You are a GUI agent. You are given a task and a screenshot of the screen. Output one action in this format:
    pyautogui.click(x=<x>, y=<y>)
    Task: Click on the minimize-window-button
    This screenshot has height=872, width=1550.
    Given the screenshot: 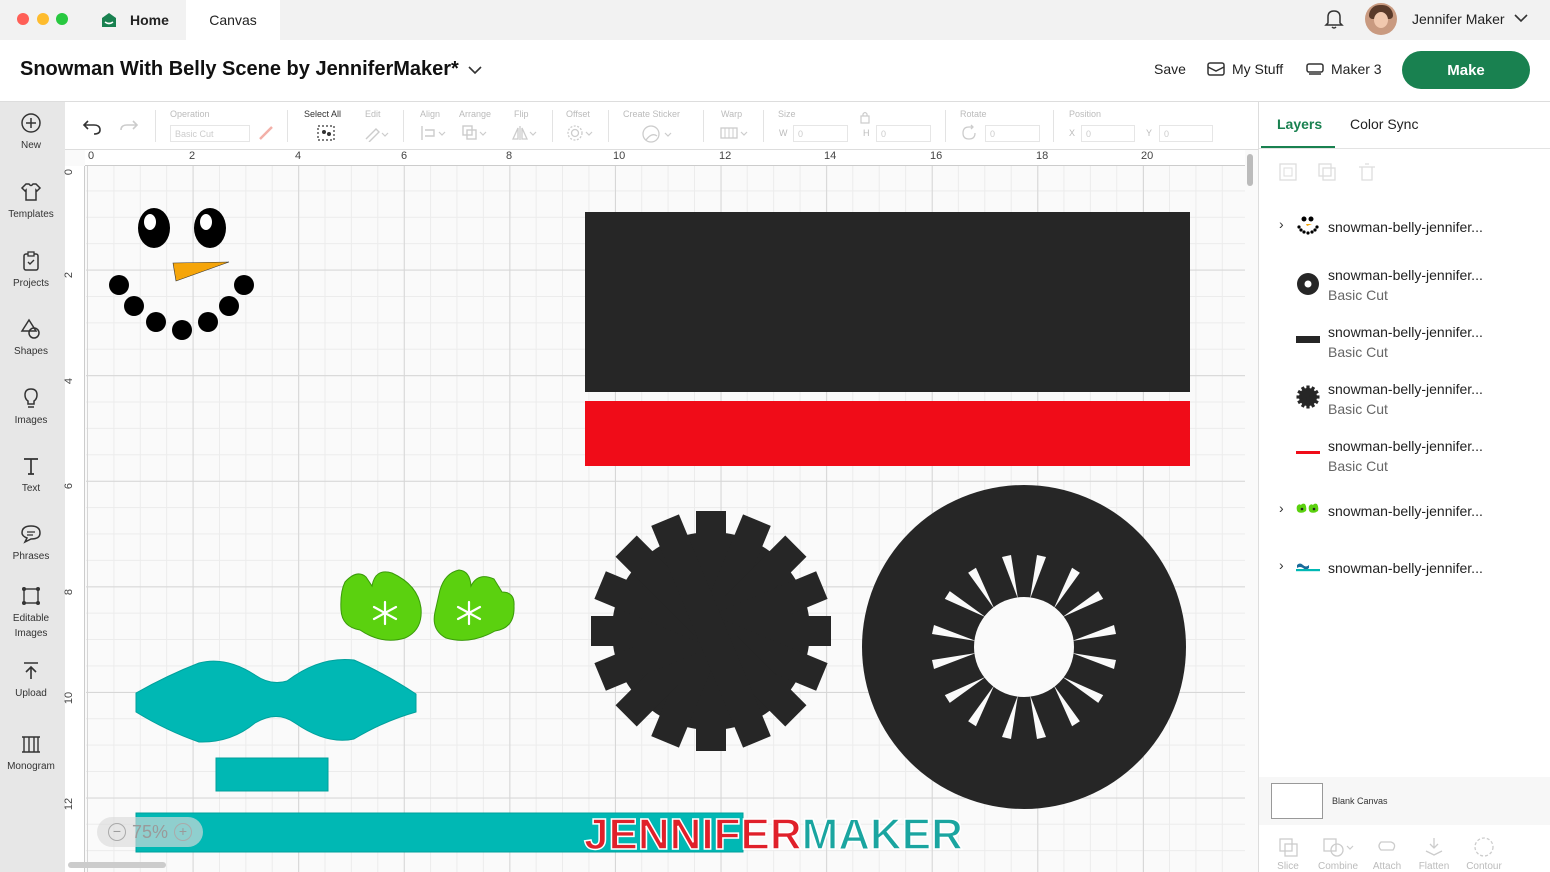 What is the action you would take?
    pyautogui.click(x=43, y=19)
    